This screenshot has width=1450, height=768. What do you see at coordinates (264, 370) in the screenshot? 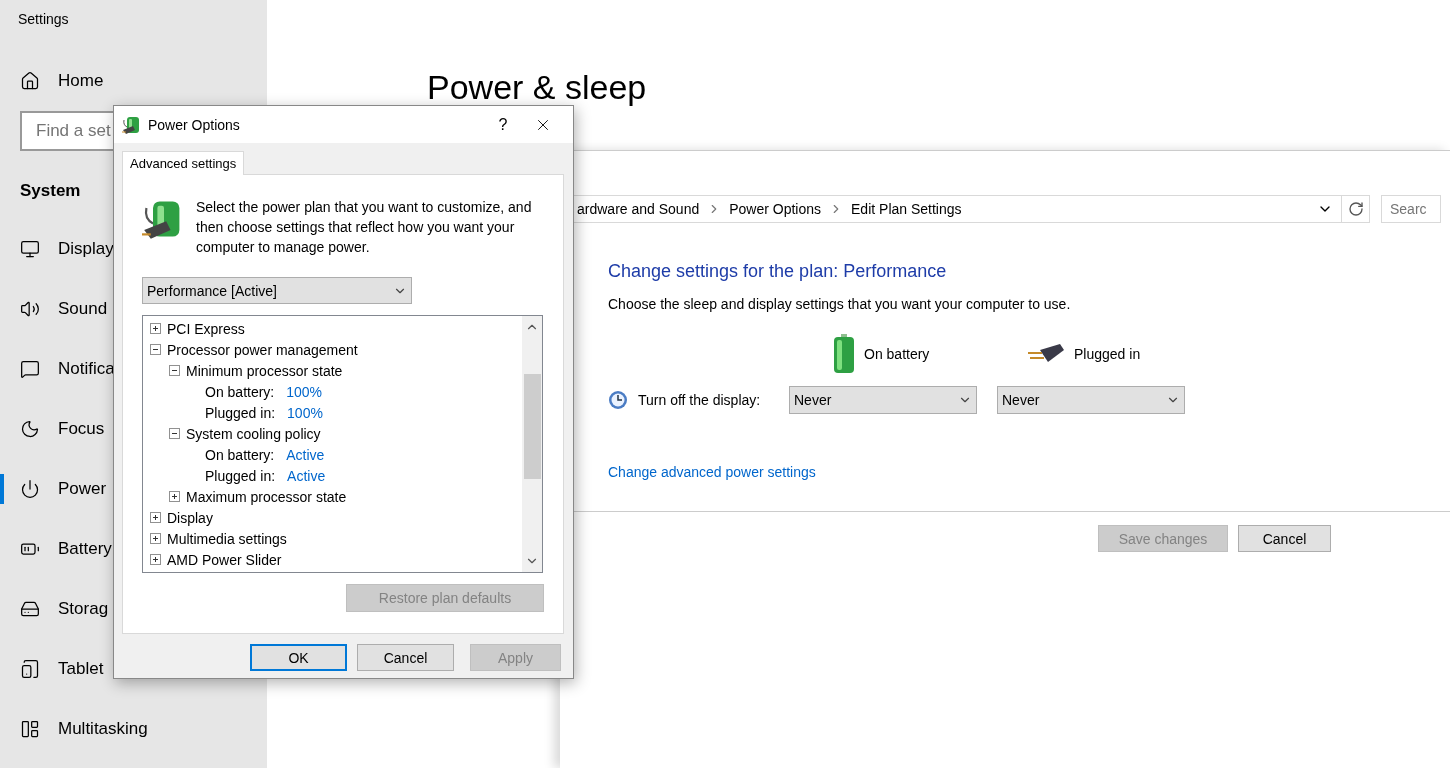
I see `tree-item: Minimum processor state` at bounding box center [264, 370].